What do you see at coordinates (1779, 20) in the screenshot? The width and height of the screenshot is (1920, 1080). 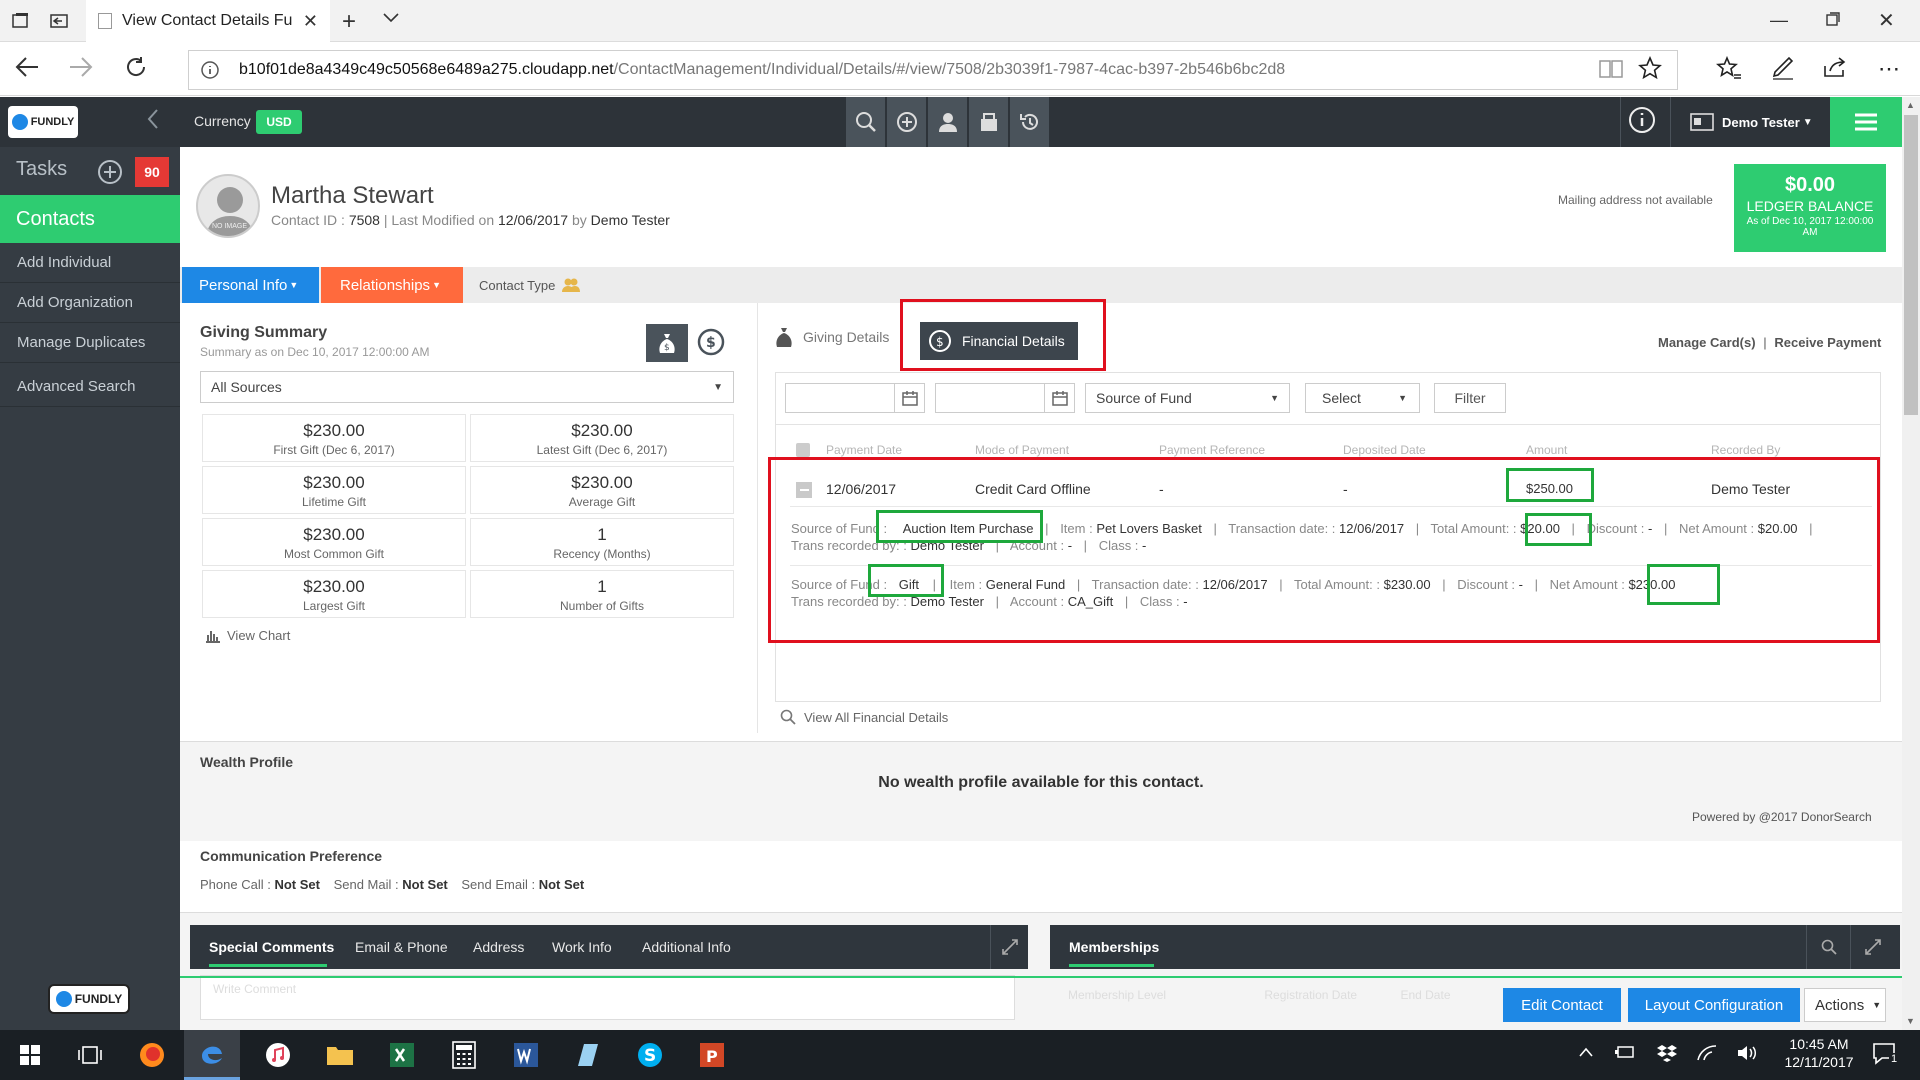 I see `minimize-icon: —` at bounding box center [1779, 20].